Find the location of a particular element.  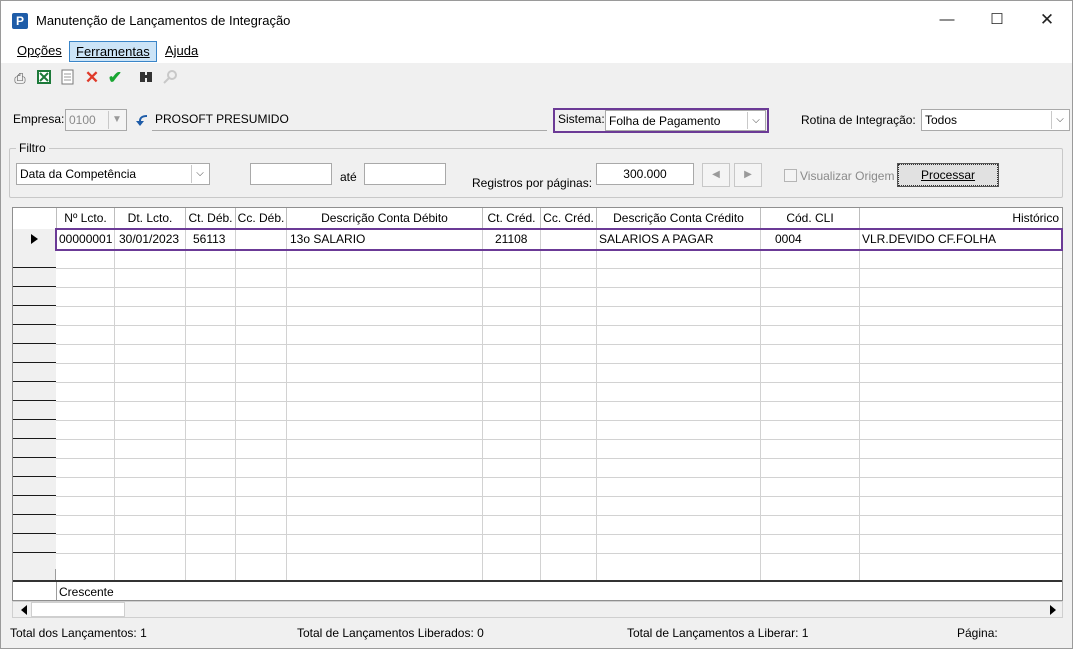

col-desc-debito: Descrição Conta Débito is located at coordinates (385, 218).